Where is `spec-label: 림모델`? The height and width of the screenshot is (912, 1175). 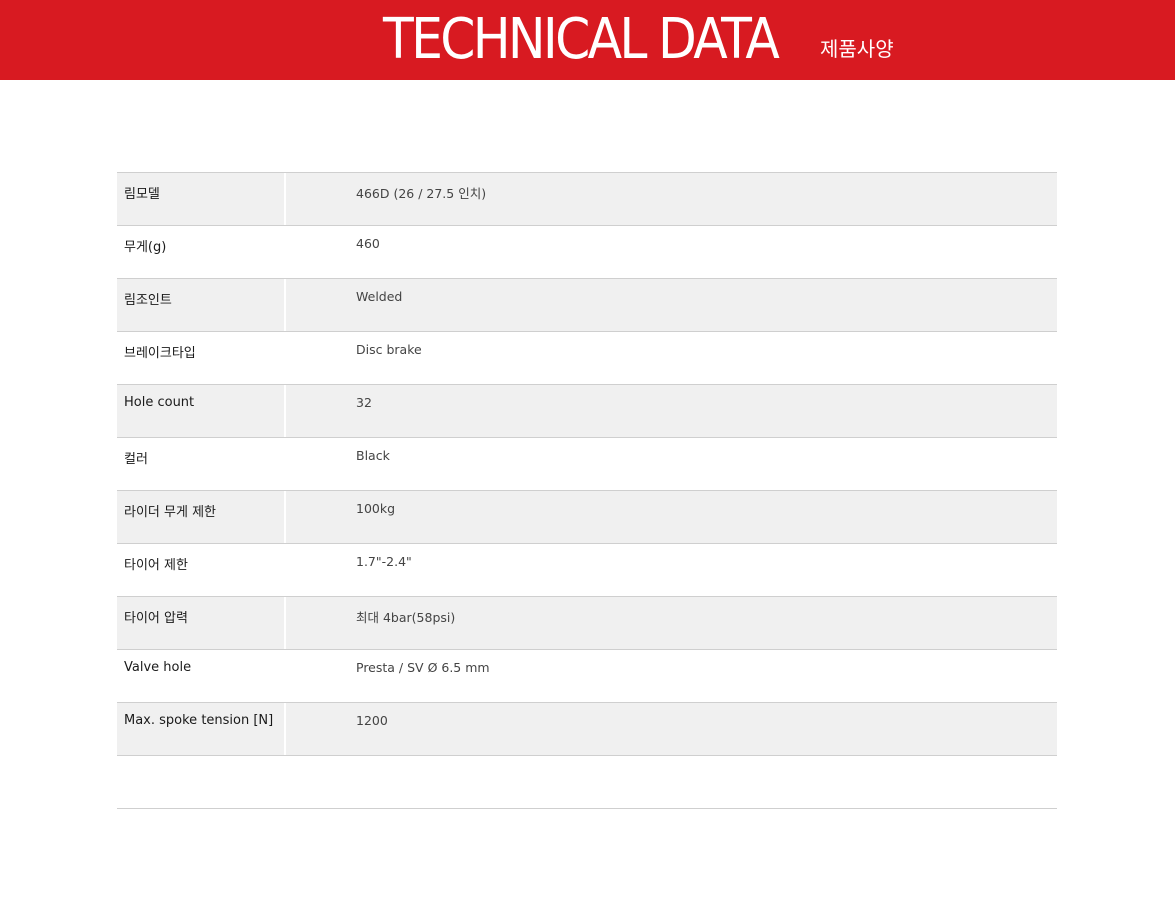
spec-label: 림모델 is located at coordinates (142, 194).